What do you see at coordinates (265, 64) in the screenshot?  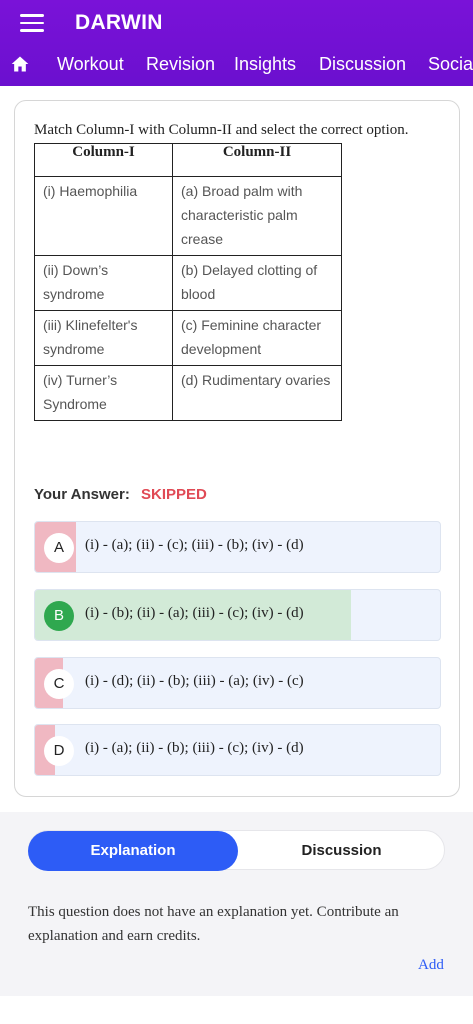 I see `nav-insights: Insights` at bounding box center [265, 64].